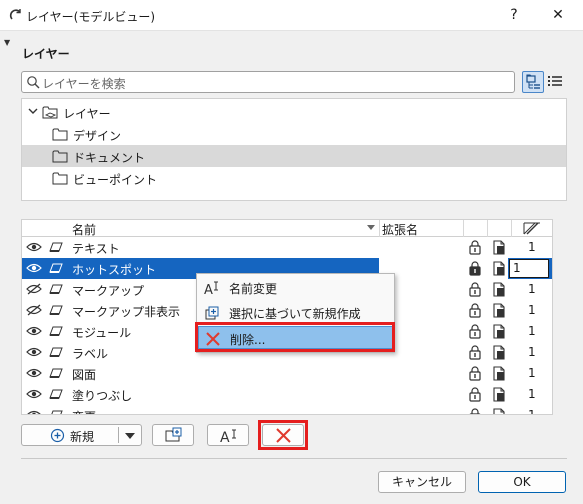  What do you see at coordinates (60, 134) in the screenshot?
I see `folder-icon` at bounding box center [60, 134].